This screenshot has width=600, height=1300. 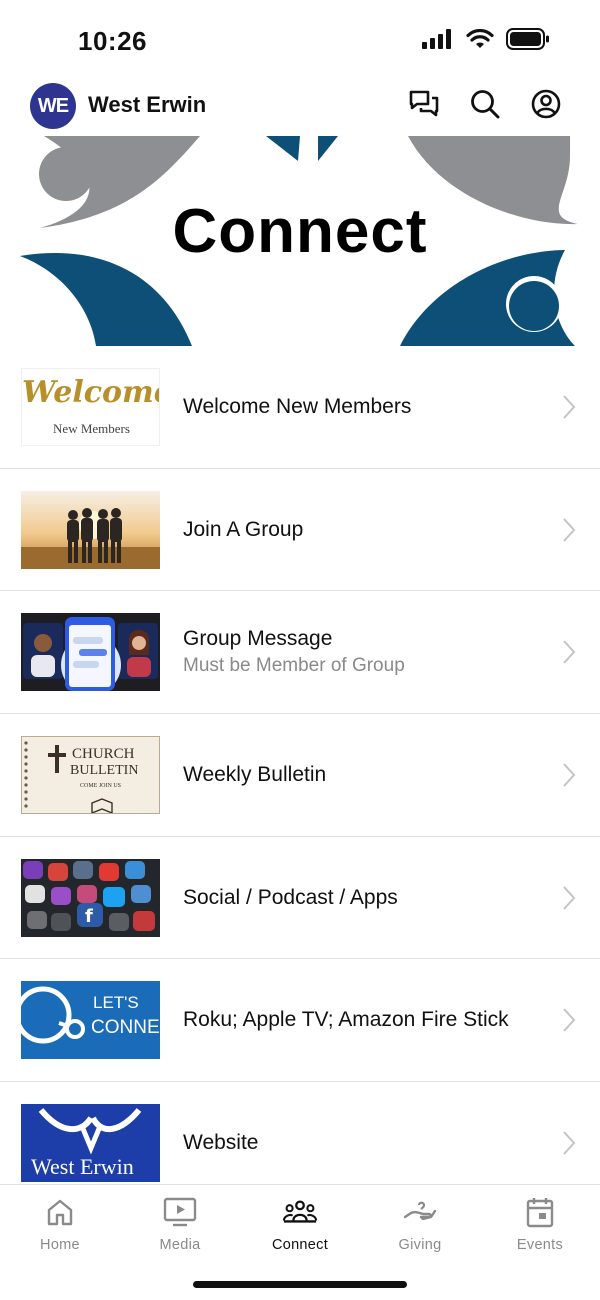 I want to click on list-item-title: Weekly Bulletin, so click(x=255, y=774).